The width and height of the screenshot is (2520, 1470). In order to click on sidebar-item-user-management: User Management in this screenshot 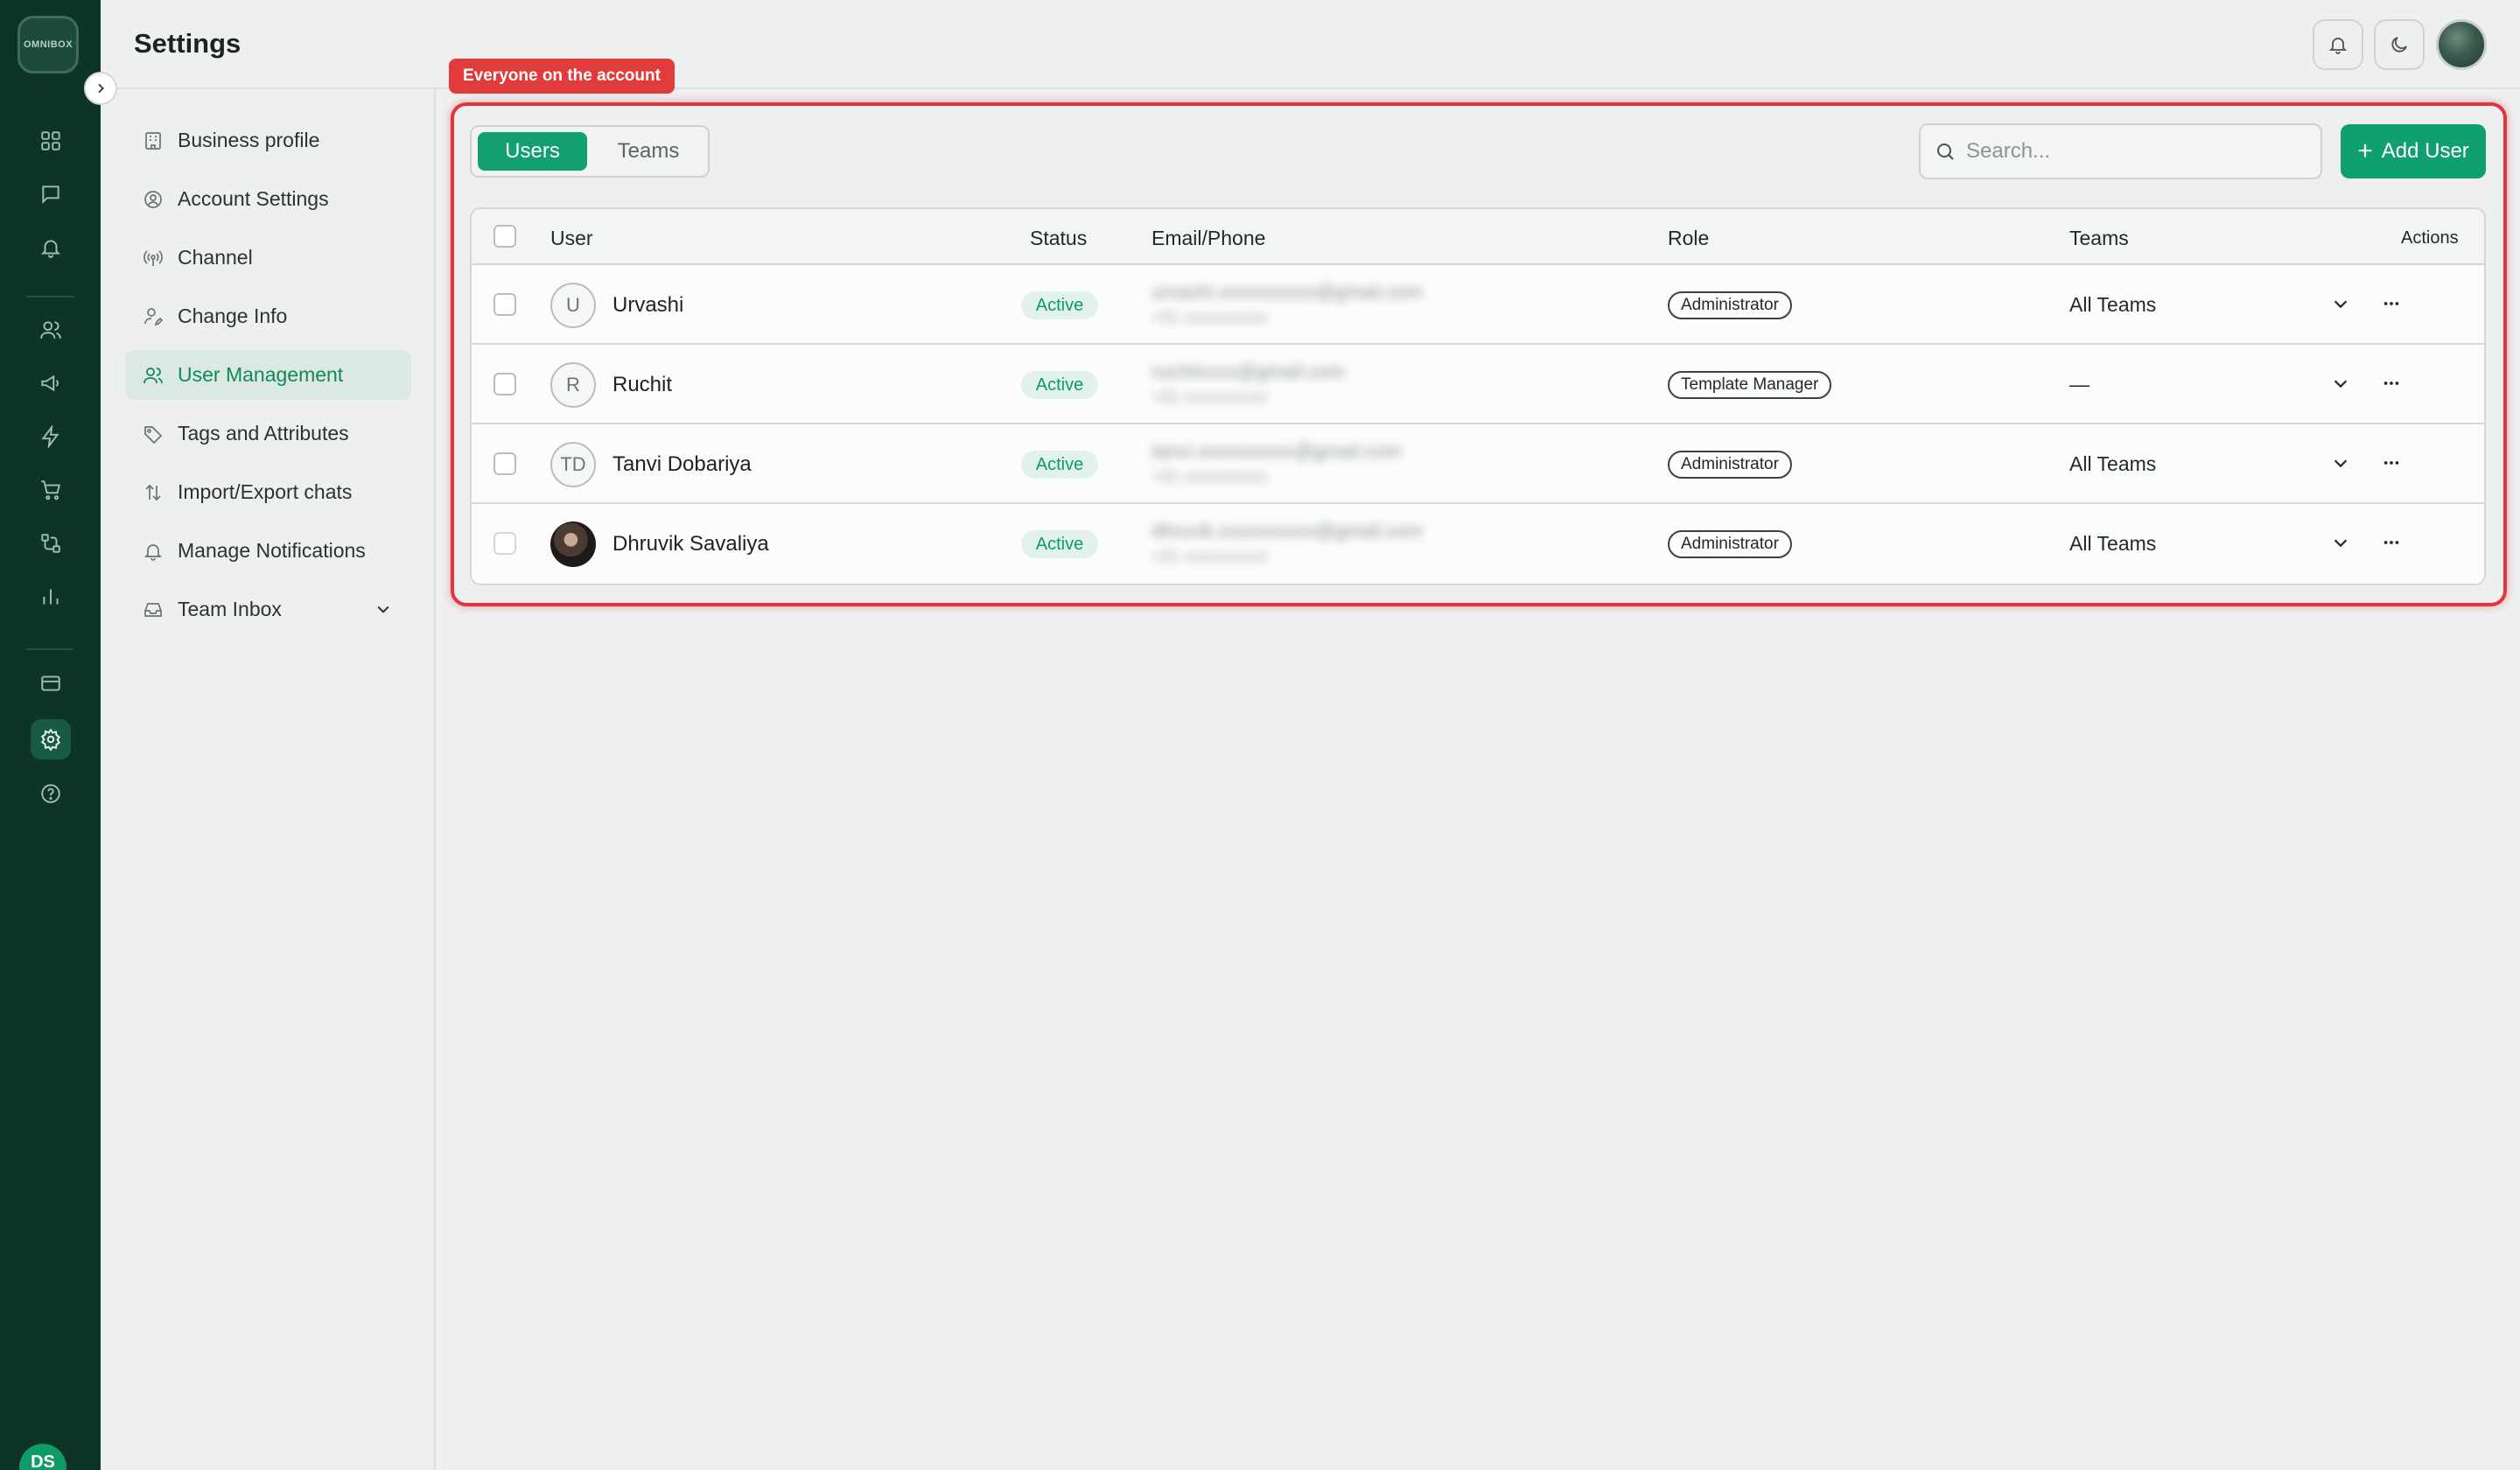, I will do `click(268, 375)`.